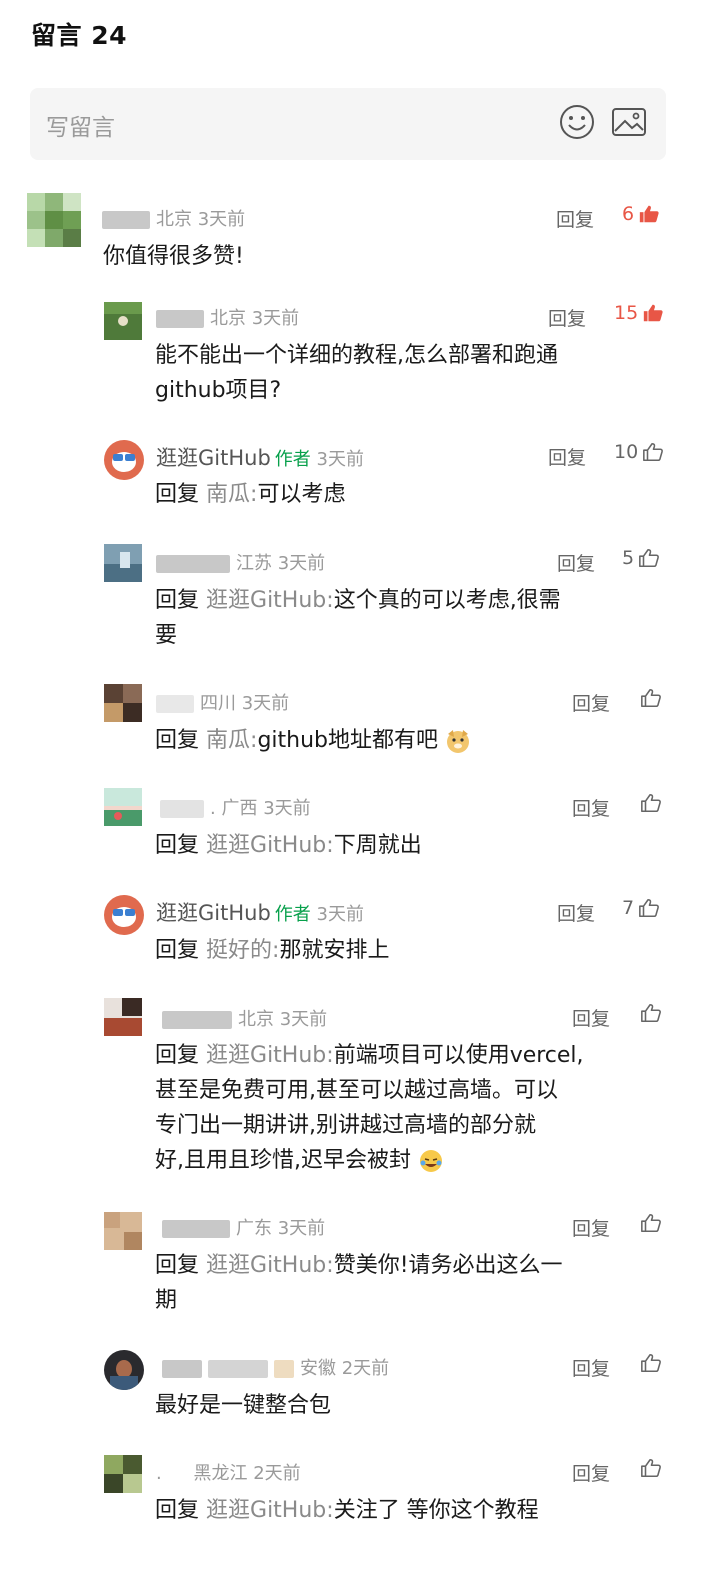 The height and width of the screenshot is (1588, 728). Describe the element at coordinates (243, 1227) in the screenshot. I see `comment-meta: 广东 3天前` at that location.